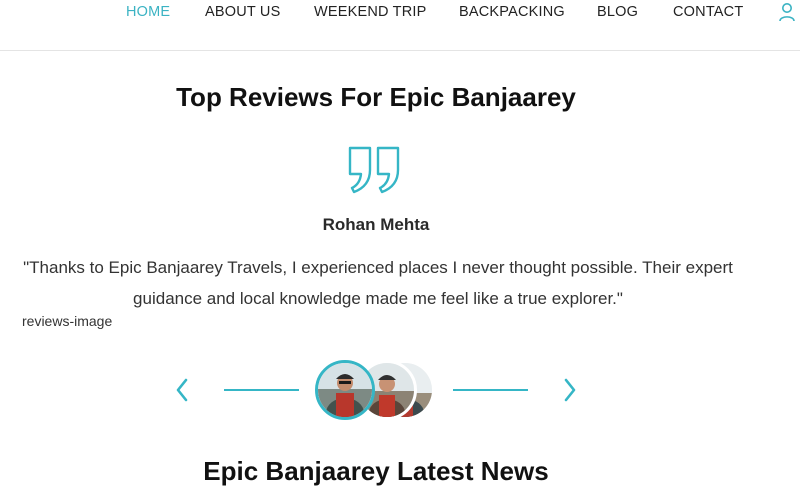  Describe the element at coordinates (182, 390) in the screenshot. I see `chevron-left-icon` at that location.